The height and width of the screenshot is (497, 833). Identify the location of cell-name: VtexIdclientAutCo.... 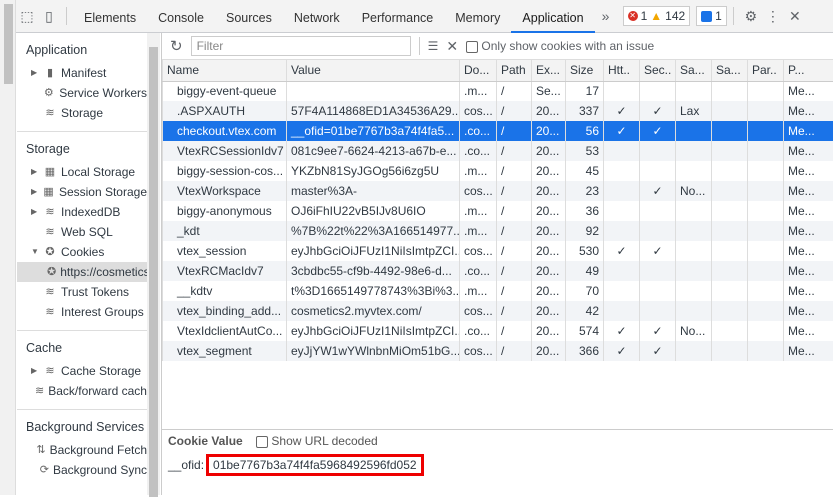
(225, 331).